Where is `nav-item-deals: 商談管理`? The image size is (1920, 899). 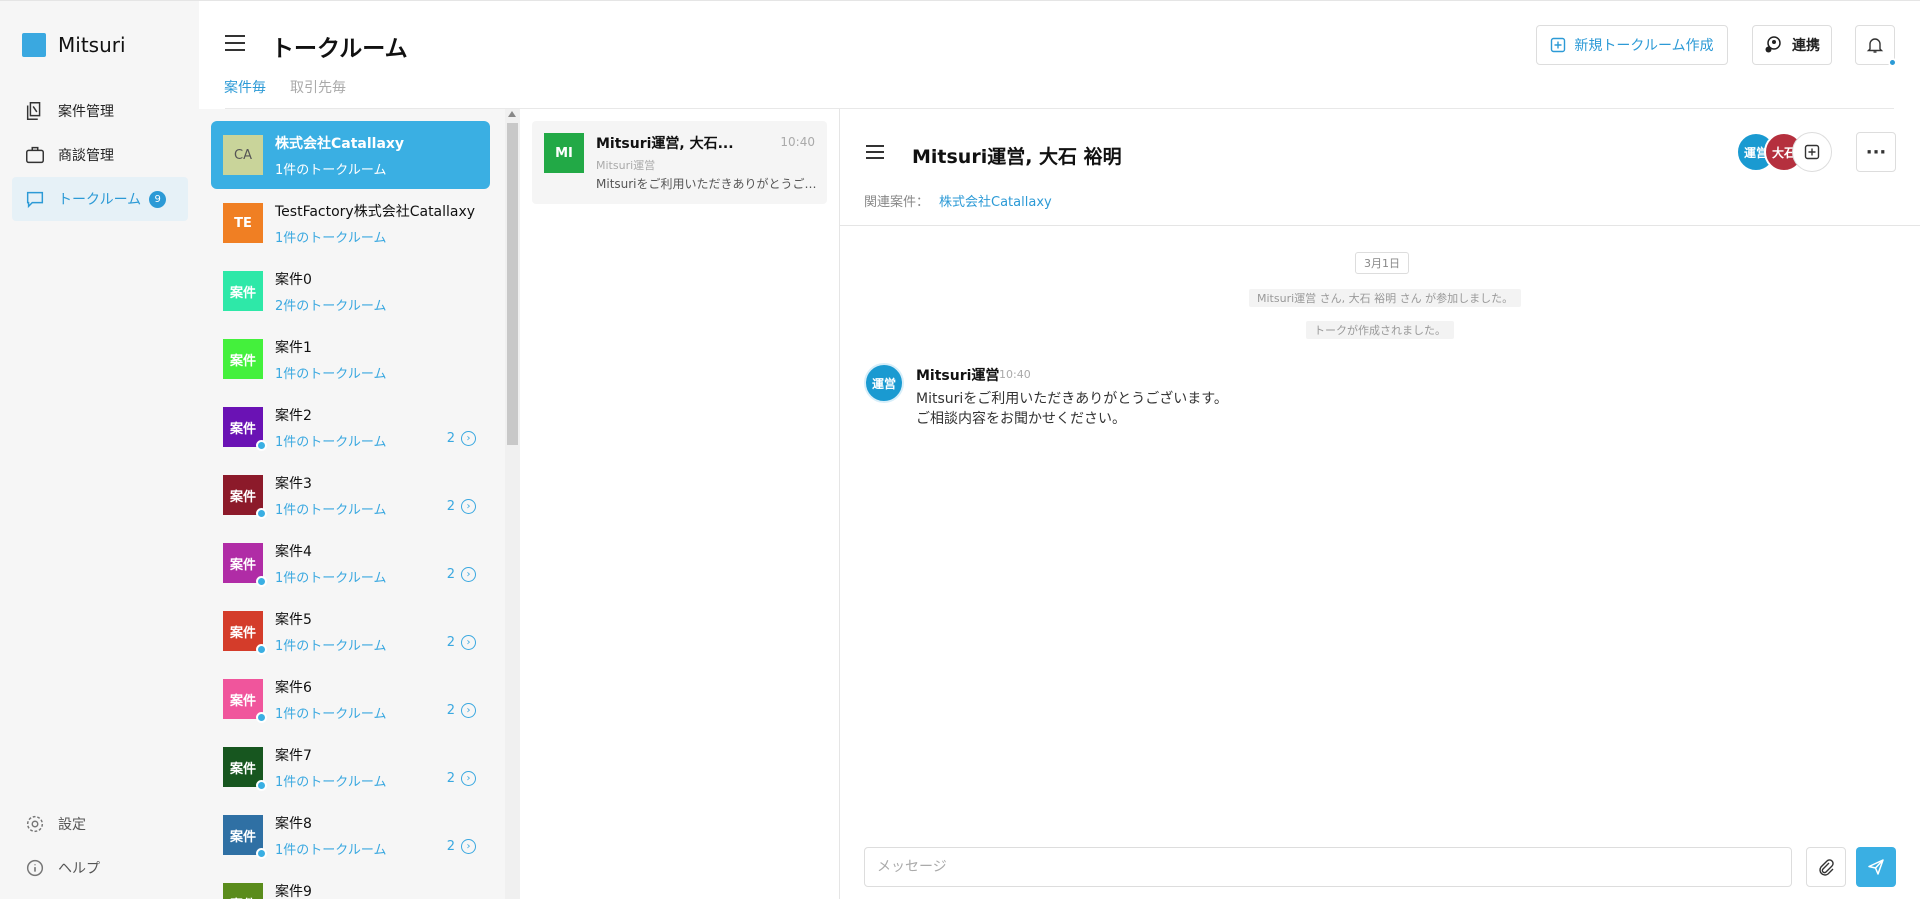 nav-item-deals: 商談管理 is located at coordinates (100, 155).